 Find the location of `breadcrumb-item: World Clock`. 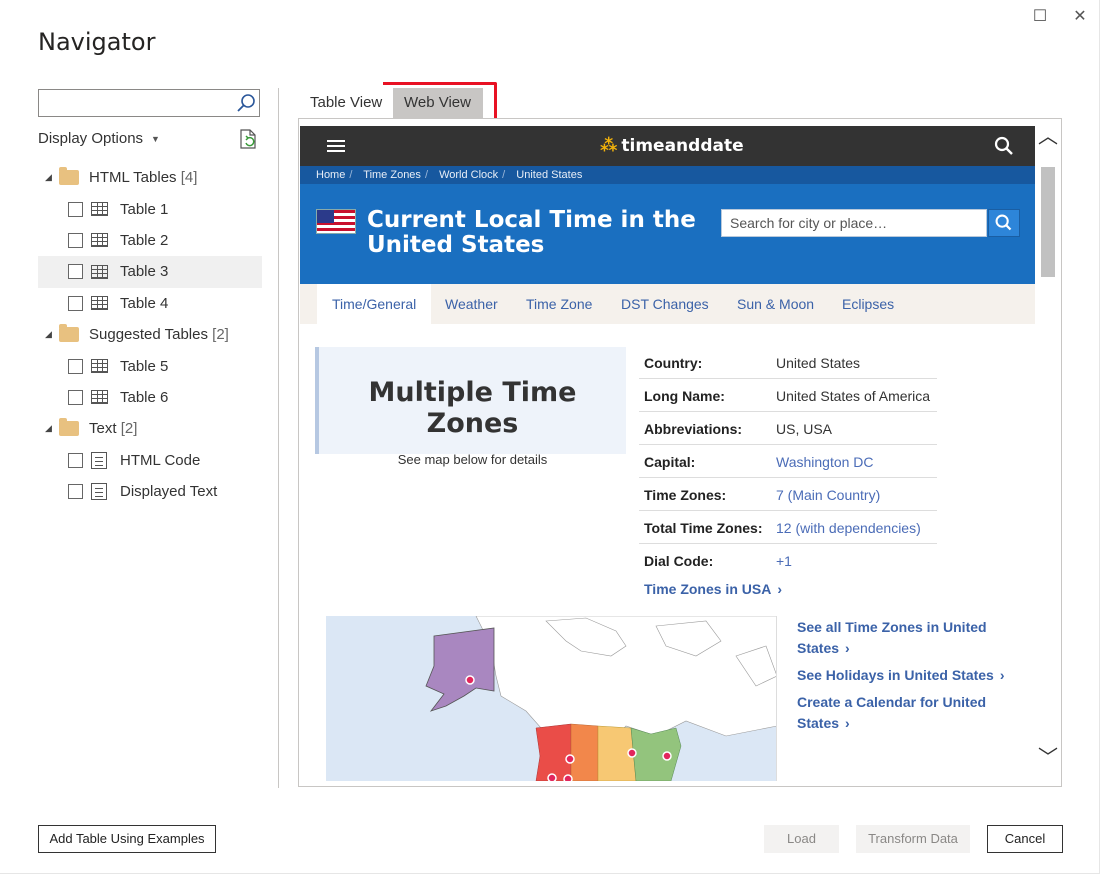

breadcrumb-item: World Clock is located at coordinates (468, 175).